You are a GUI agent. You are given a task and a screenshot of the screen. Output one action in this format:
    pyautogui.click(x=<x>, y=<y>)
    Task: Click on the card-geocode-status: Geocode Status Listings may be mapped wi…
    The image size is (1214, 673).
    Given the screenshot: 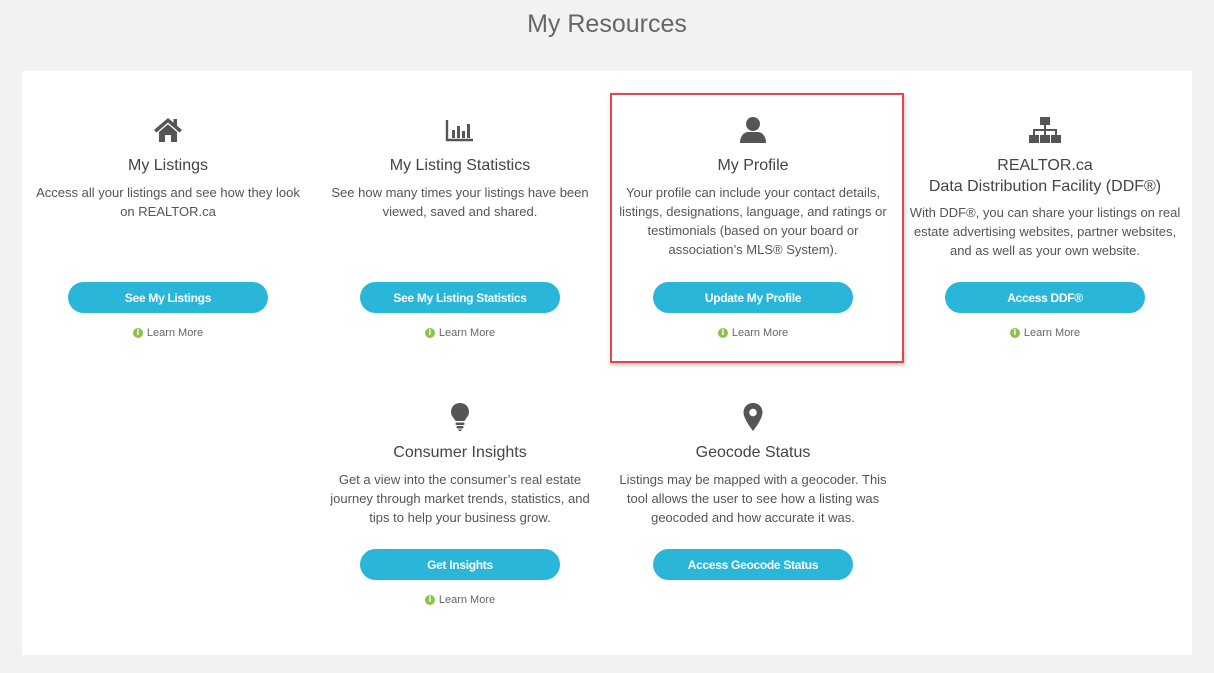 What is the action you would take?
    pyautogui.click(x=753, y=512)
    